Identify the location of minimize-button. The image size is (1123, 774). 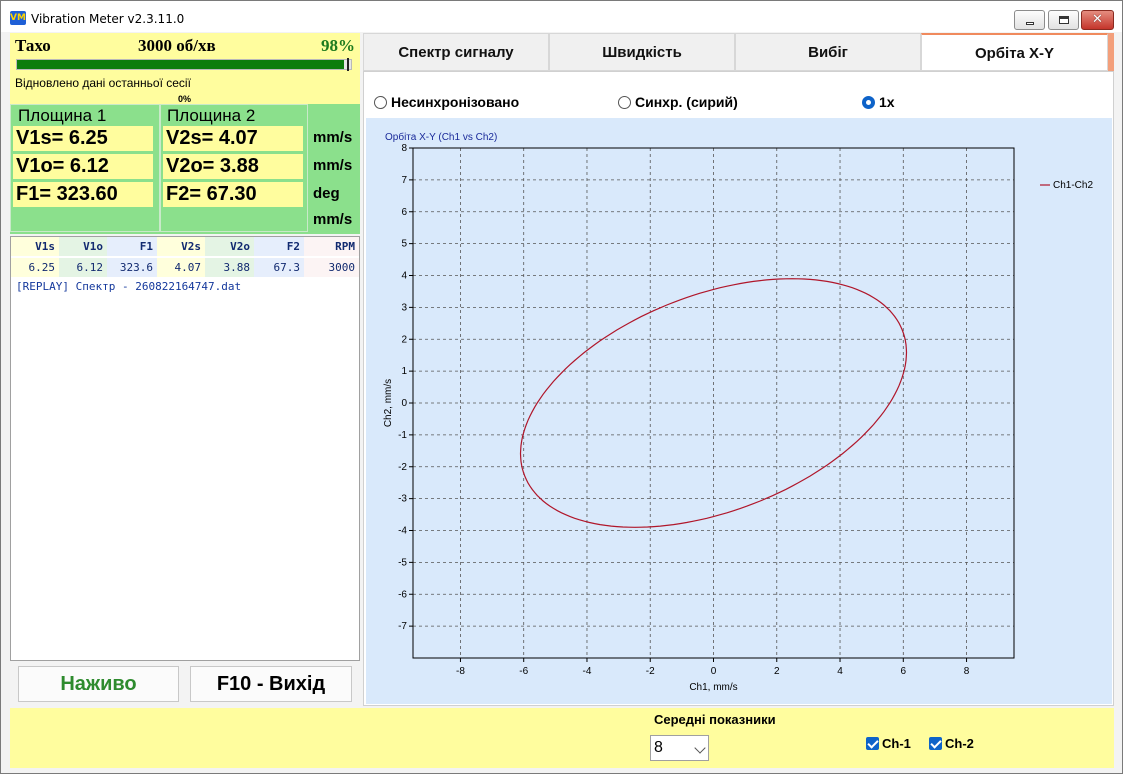
(1029, 20).